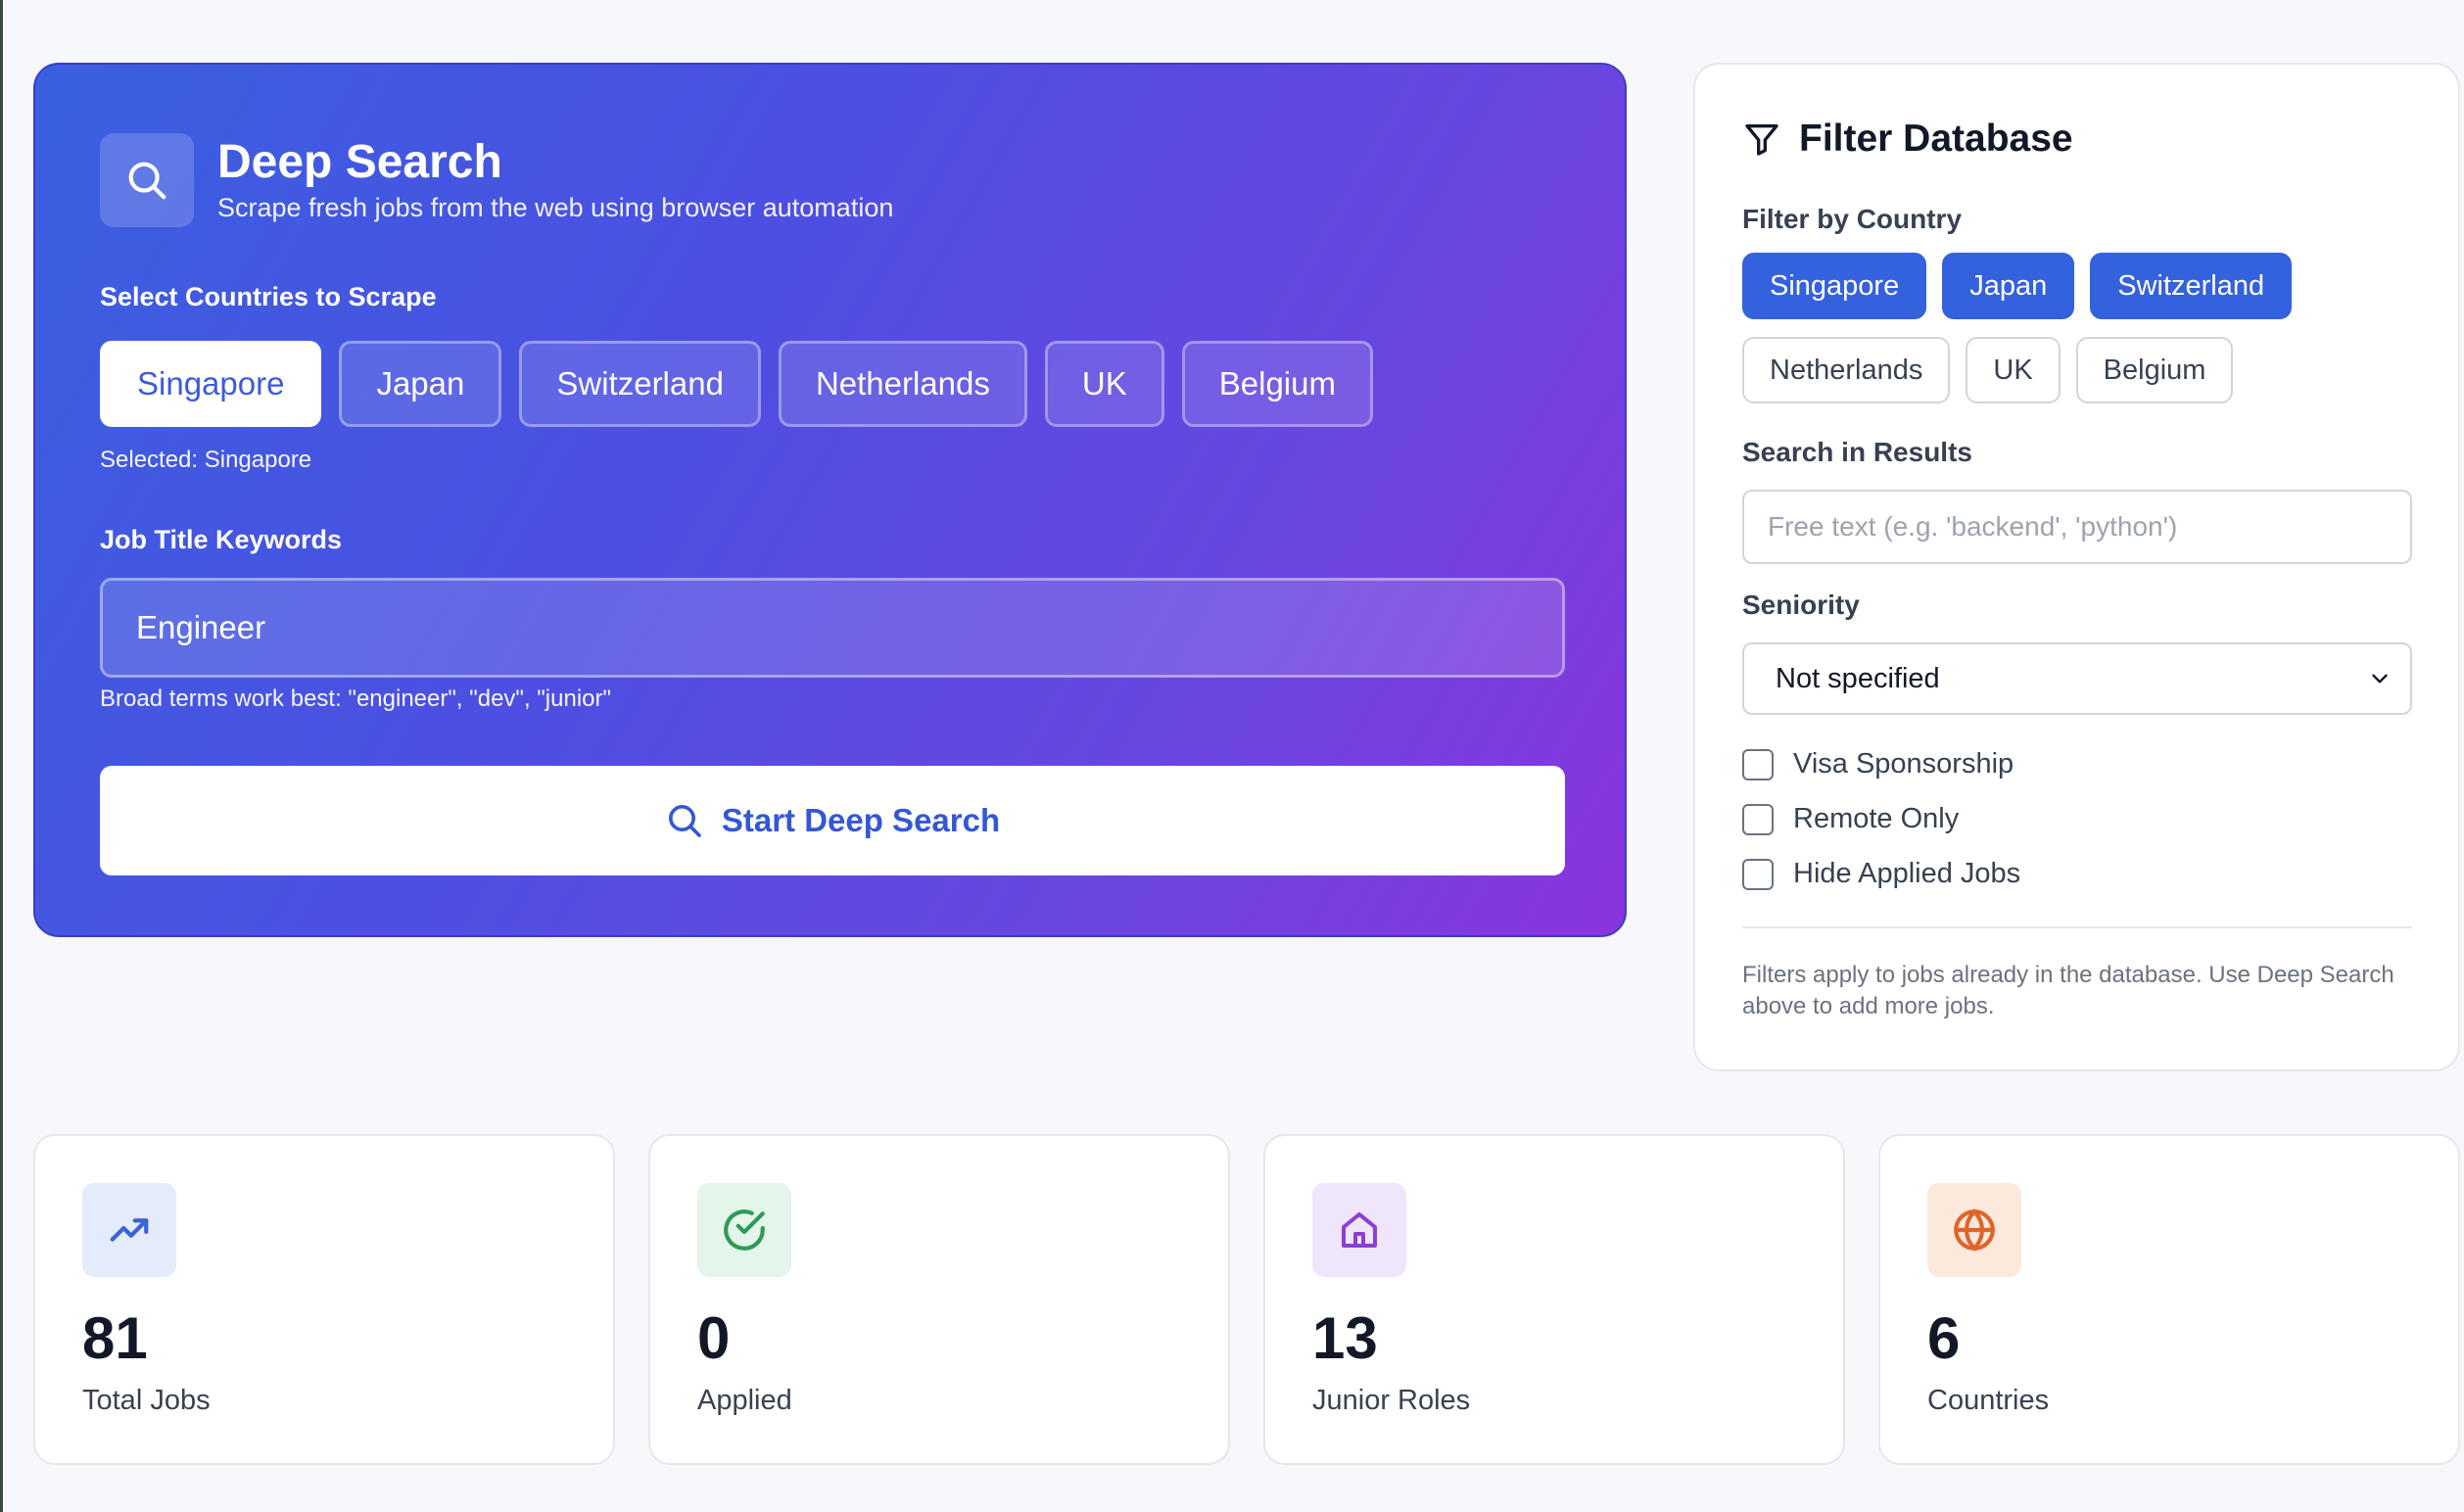 This screenshot has height=1512, width=2464. What do you see at coordinates (206, 460) in the screenshot?
I see `selected-countries-text: Selected: Singapore` at bounding box center [206, 460].